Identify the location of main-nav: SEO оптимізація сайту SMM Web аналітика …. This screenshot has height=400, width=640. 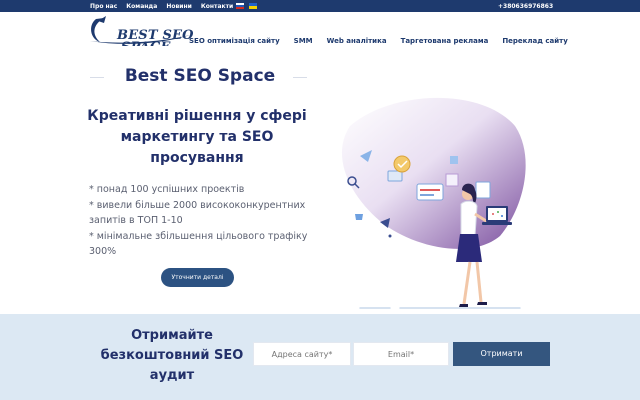
(378, 41).